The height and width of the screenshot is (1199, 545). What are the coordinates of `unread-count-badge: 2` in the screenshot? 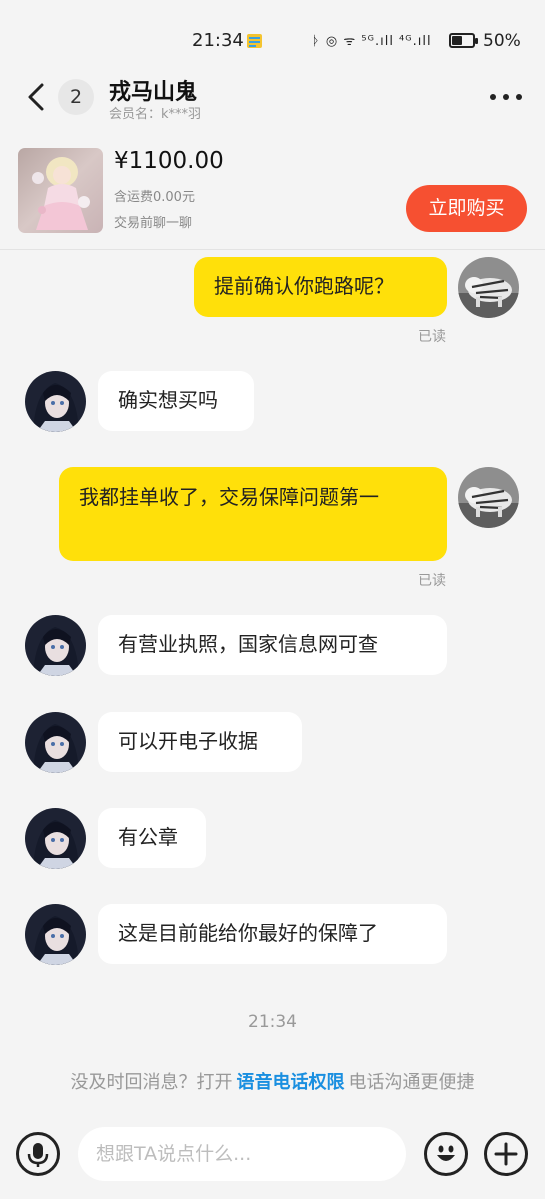 It's located at (76, 97).